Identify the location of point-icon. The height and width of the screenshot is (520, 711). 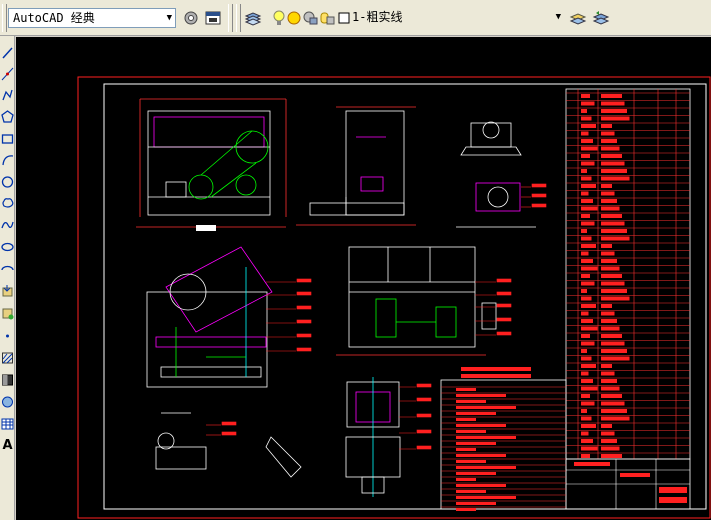
(7, 336).